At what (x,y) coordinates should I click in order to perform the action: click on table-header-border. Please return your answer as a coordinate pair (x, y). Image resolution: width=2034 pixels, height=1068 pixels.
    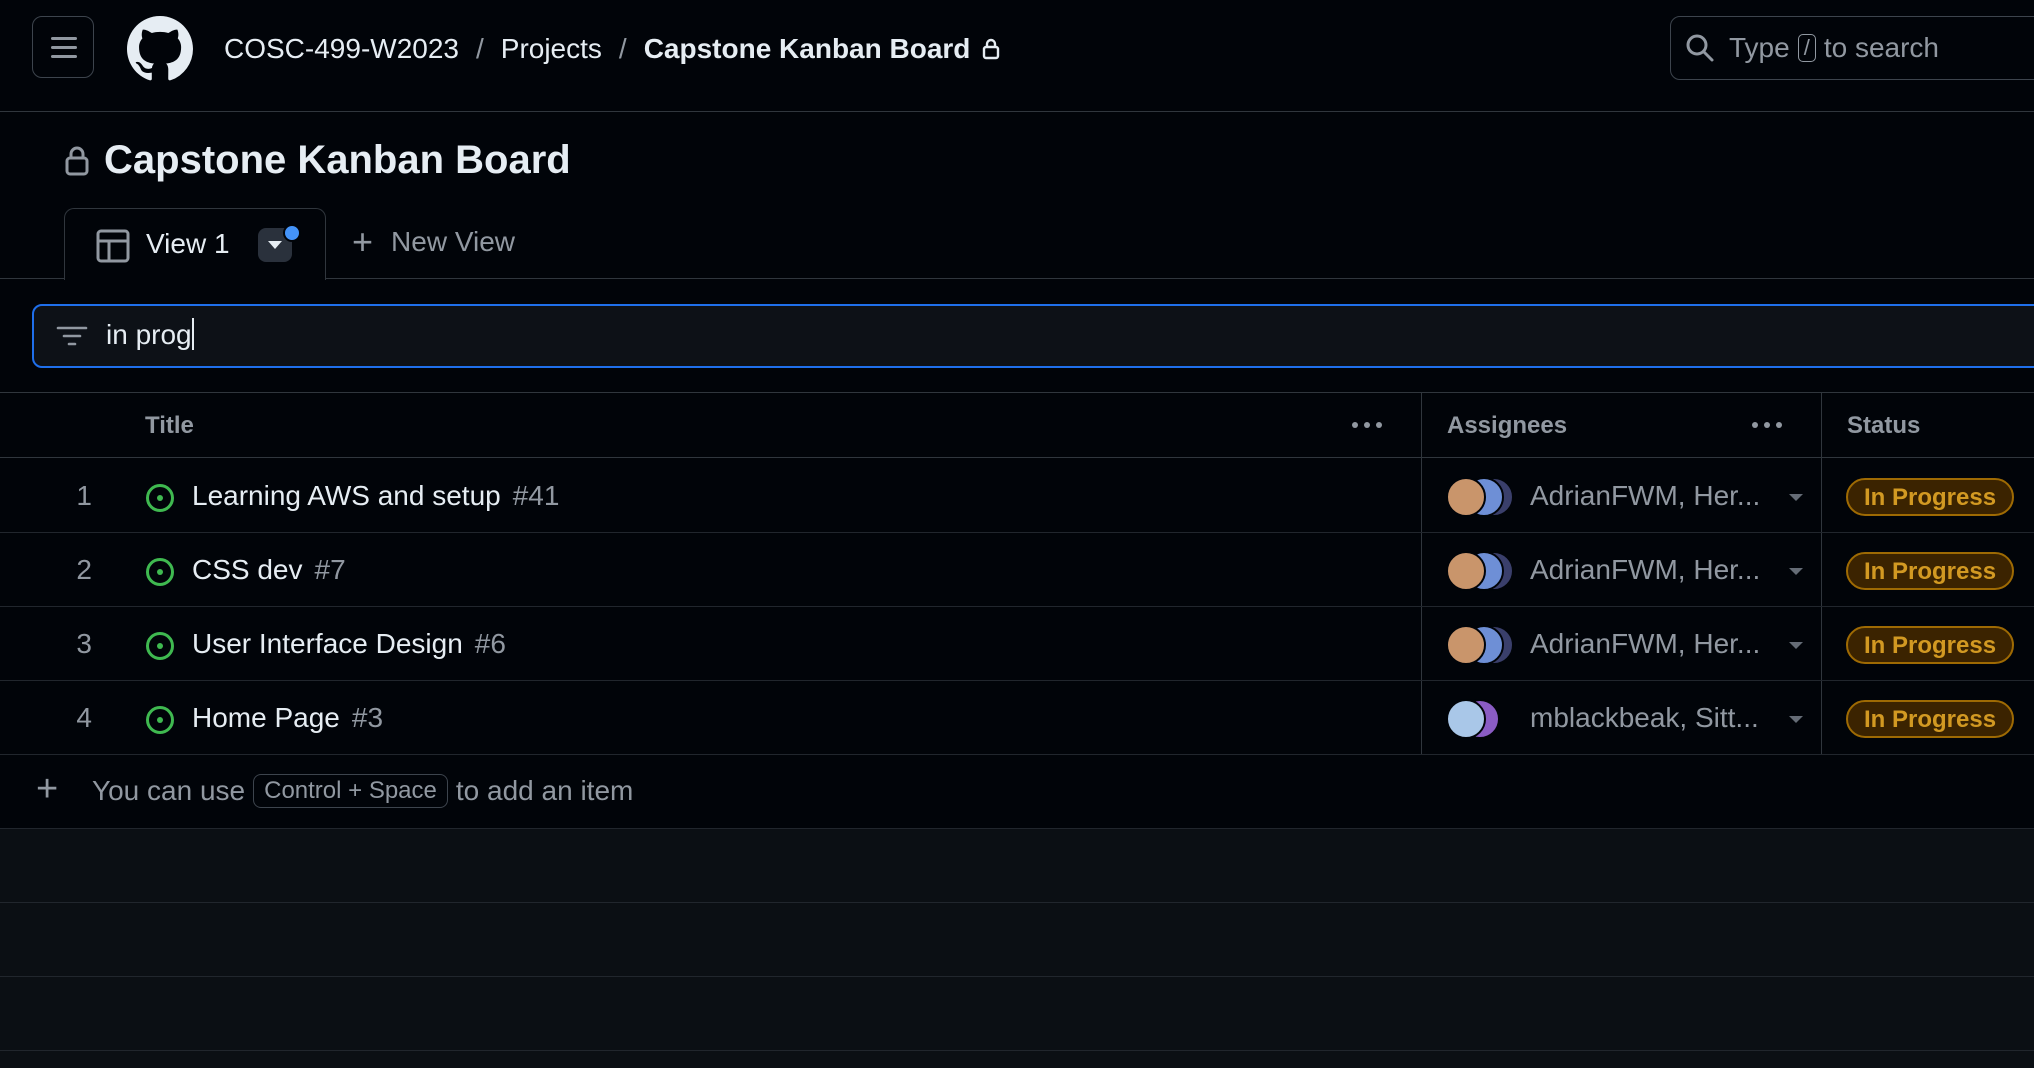
    Looking at the image, I should click on (1017, 457).